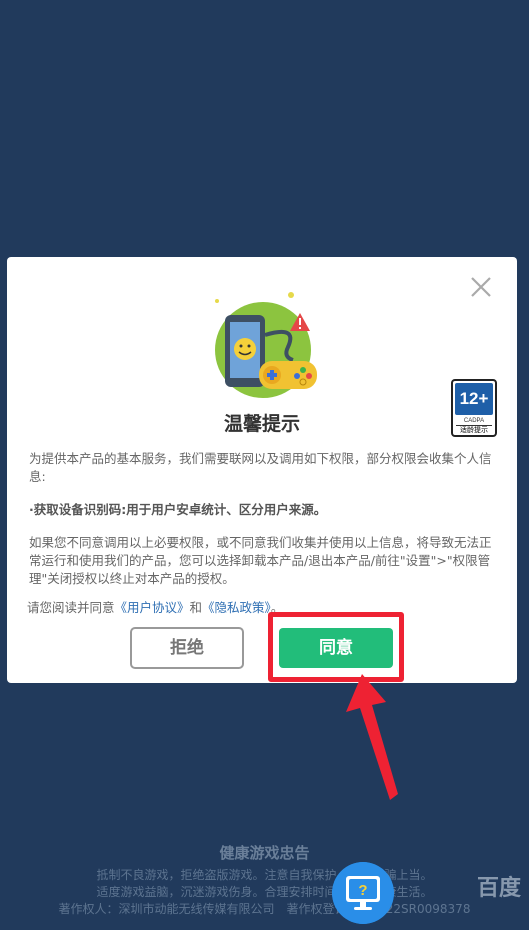  What do you see at coordinates (266, 345) in the screenshot?
I see `game-illustration-icon` at bounding box center [266, 345].